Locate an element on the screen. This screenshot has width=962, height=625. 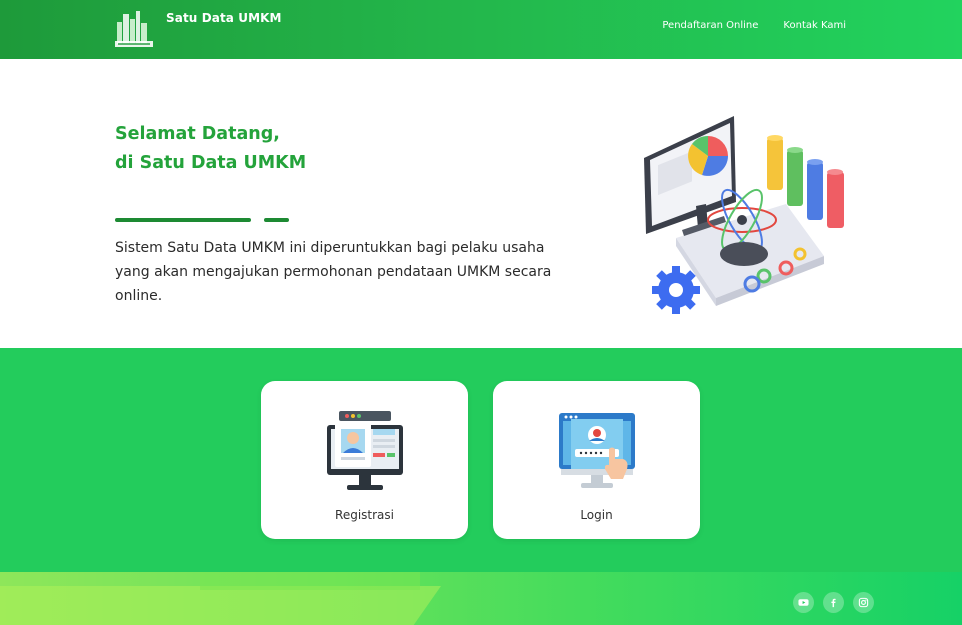
youtube-icon is located at coordinates (803, 602).